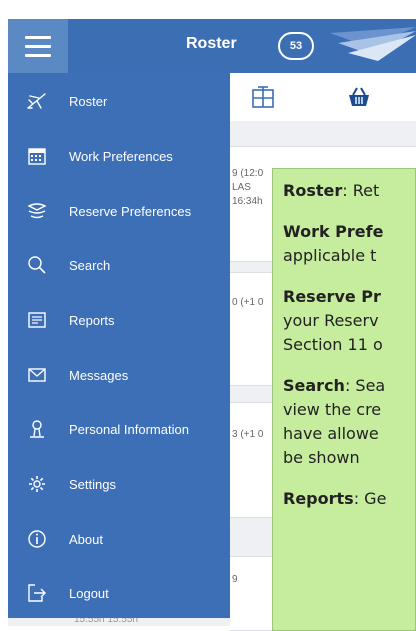 Image resolution: width=416 pixels, height=631 pixels. What do you see at coordinates (37, 156) in the screenshot?
I see `calendar-icon` at bounding box center [37, 156].